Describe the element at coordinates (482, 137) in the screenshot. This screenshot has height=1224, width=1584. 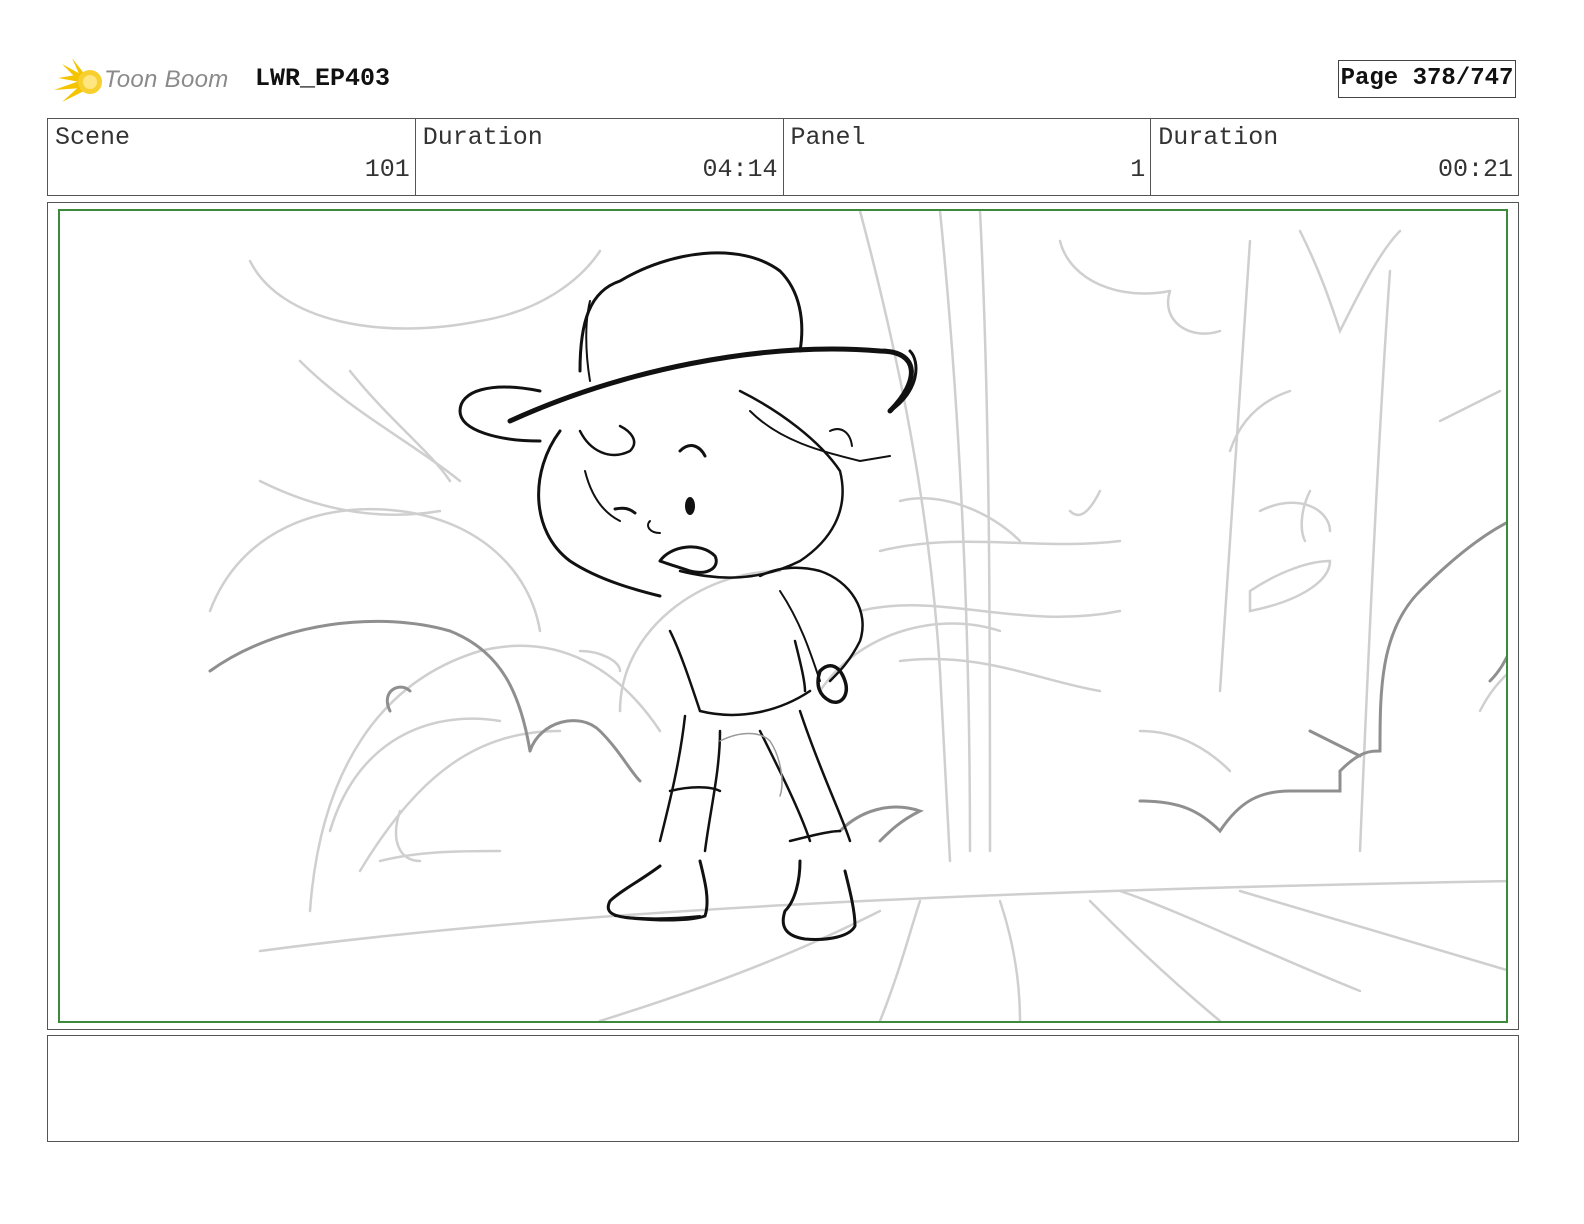
I see `scene-duration-label: Duration` at that location.